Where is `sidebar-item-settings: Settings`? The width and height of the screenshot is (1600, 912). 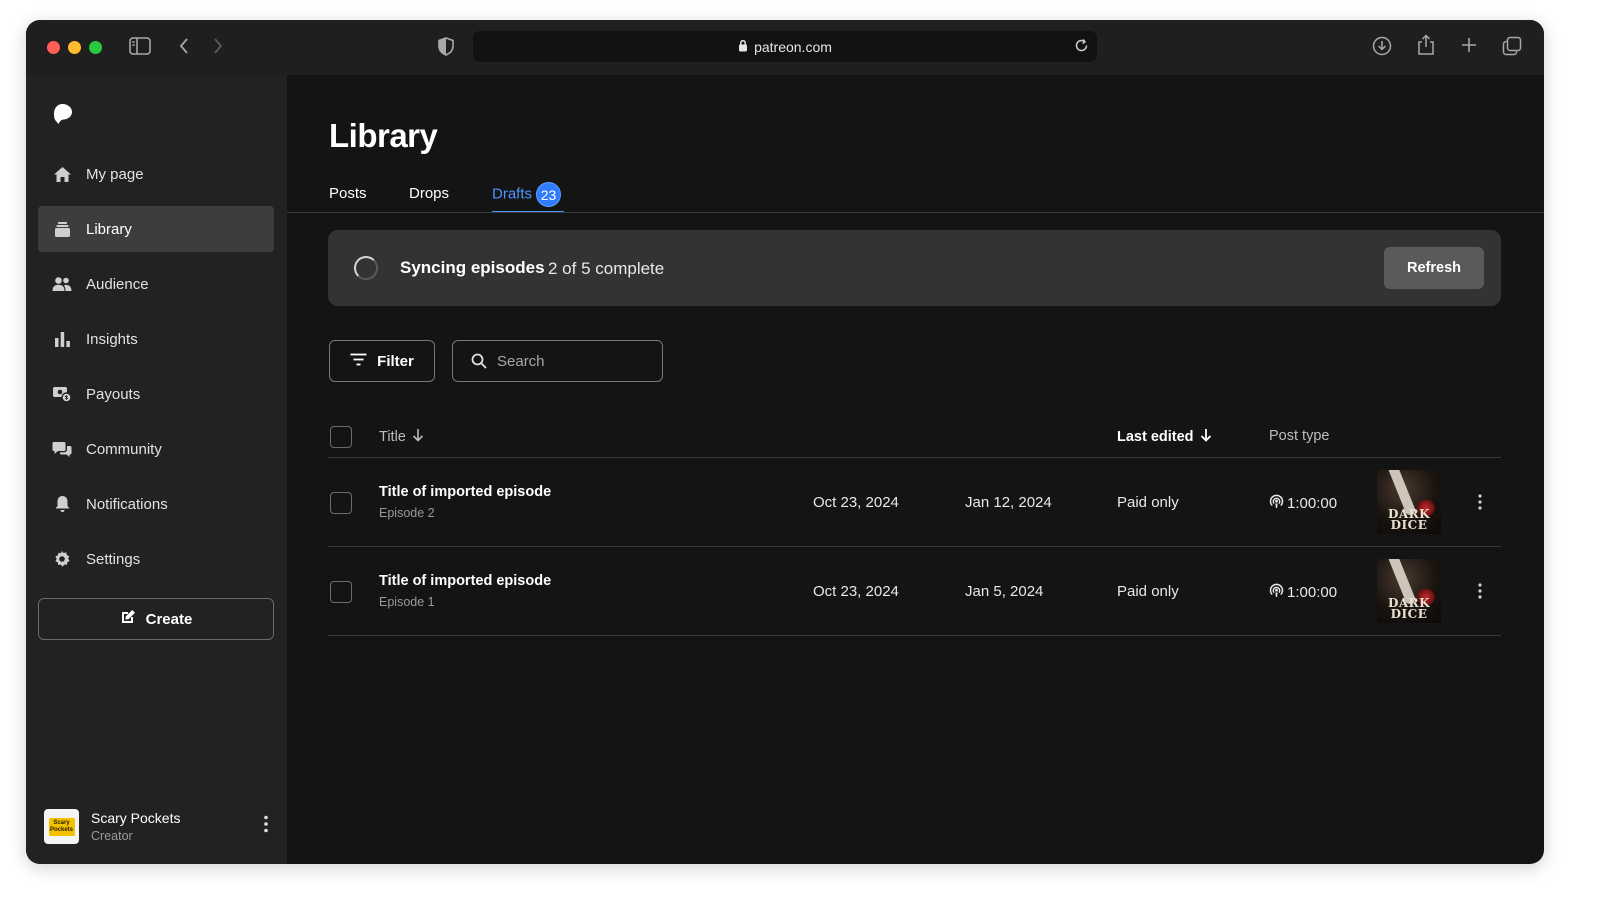
sidebar-item-settings: Settings is located at coordinates (156, 559).